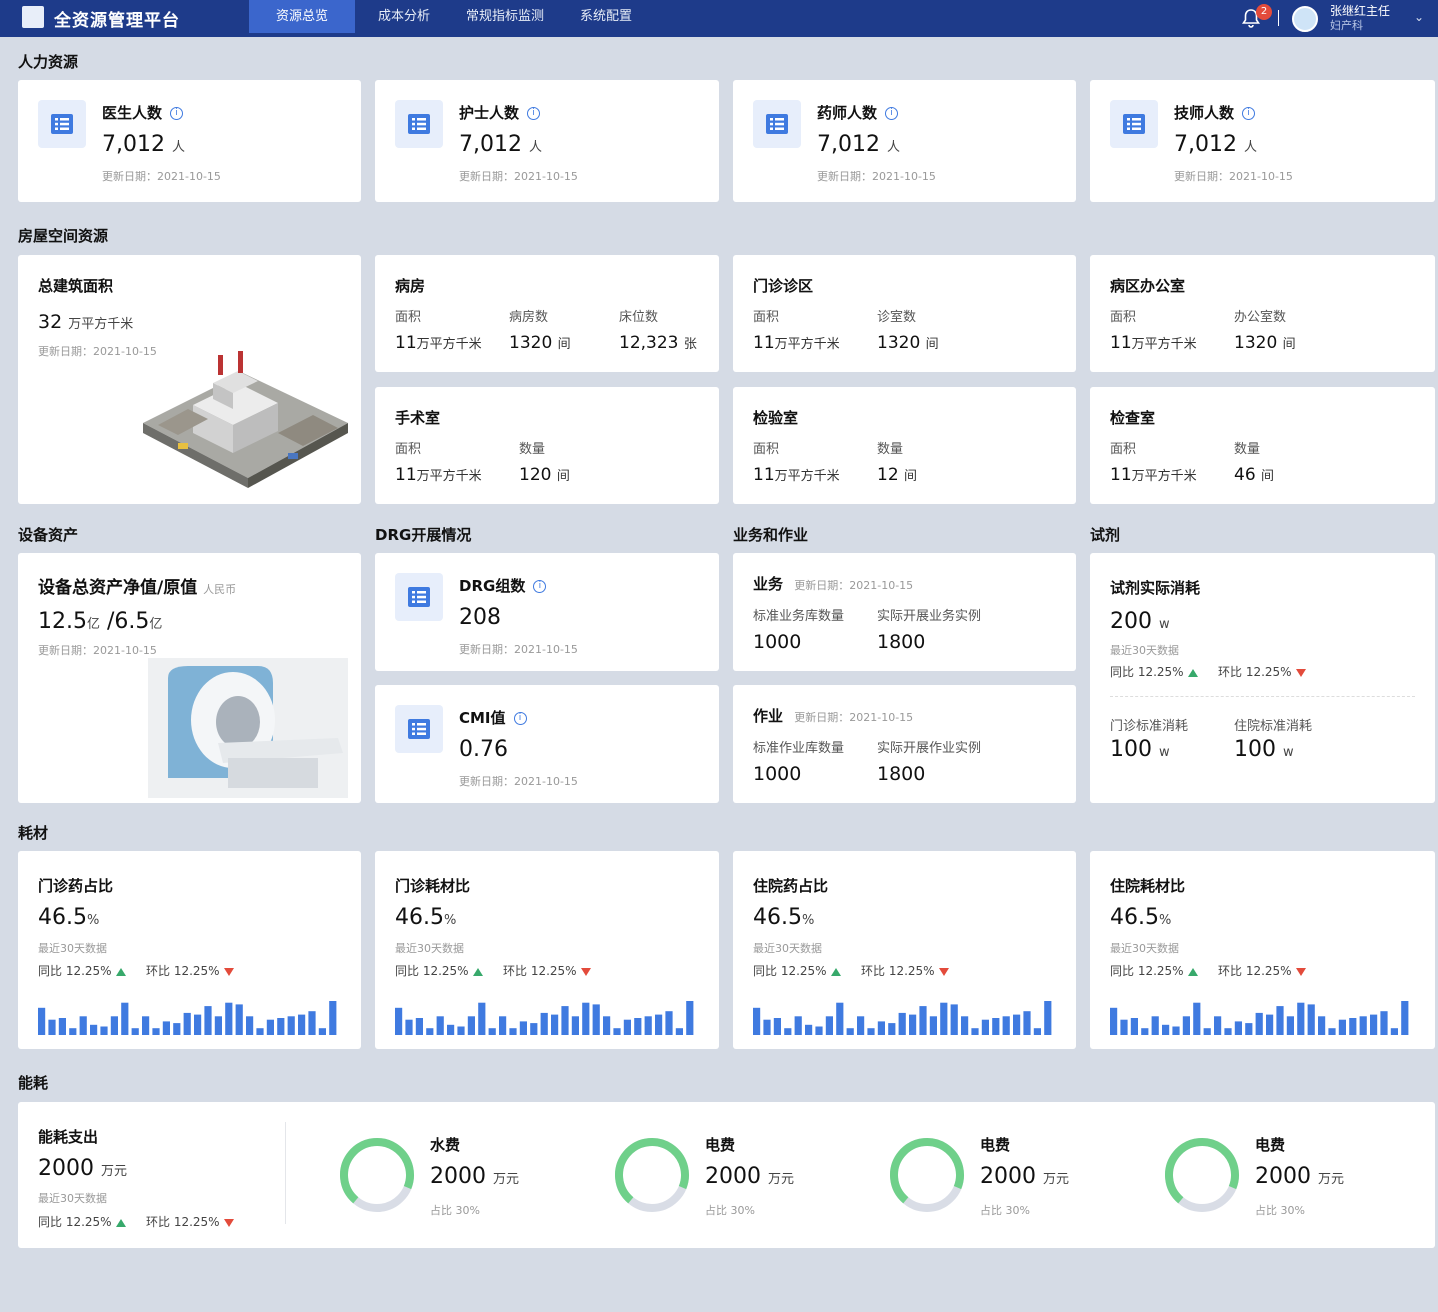 The image size is (1438, 1312). What do you see at coordinates (503, 585) in the screenshot?
I see `drg-groups-card-title: DRG组数 i` at bounding box center [503, 585].